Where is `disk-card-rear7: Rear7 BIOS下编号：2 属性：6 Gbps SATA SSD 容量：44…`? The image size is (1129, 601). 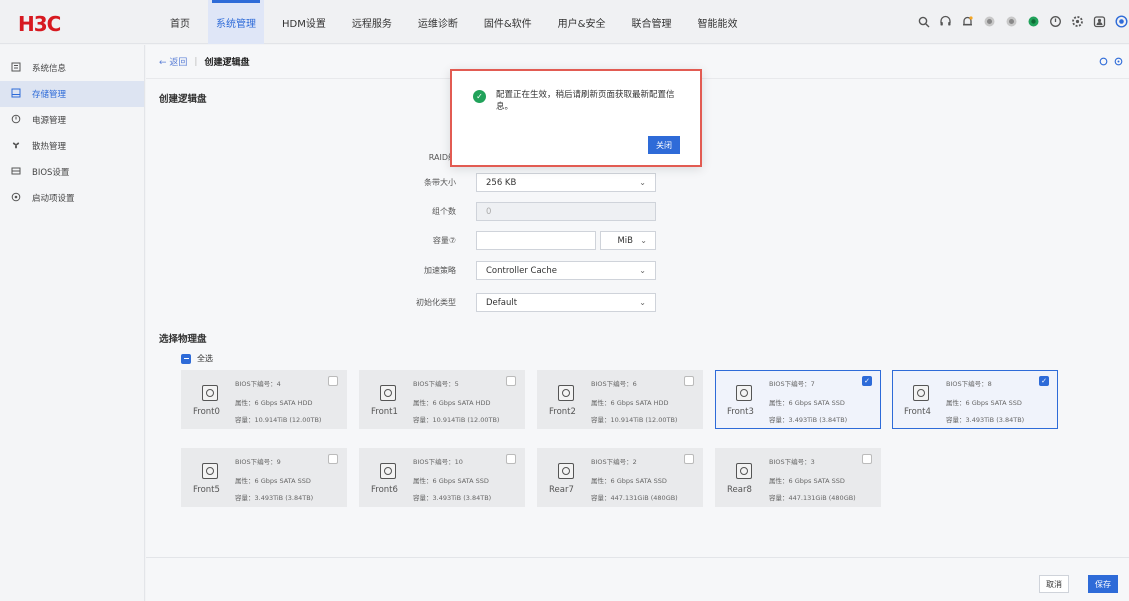
disk-card-rear7: Rear7 BIOS下编号：2 属性：6 Gbps SATA SSD 容量：44… is located at coordinates (620, 477).